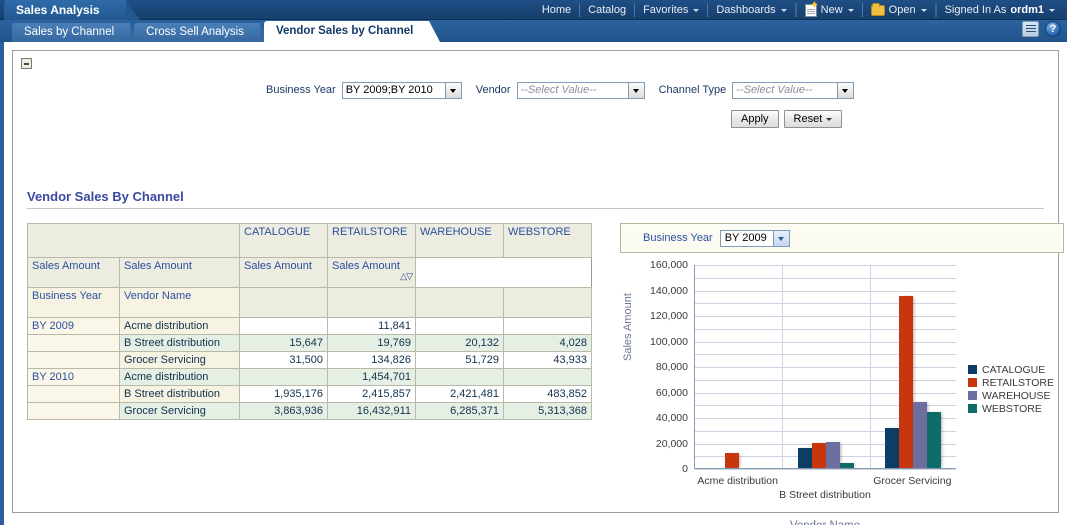  I want to click on legend-item: CATALOGUE, so click(1011, 369).